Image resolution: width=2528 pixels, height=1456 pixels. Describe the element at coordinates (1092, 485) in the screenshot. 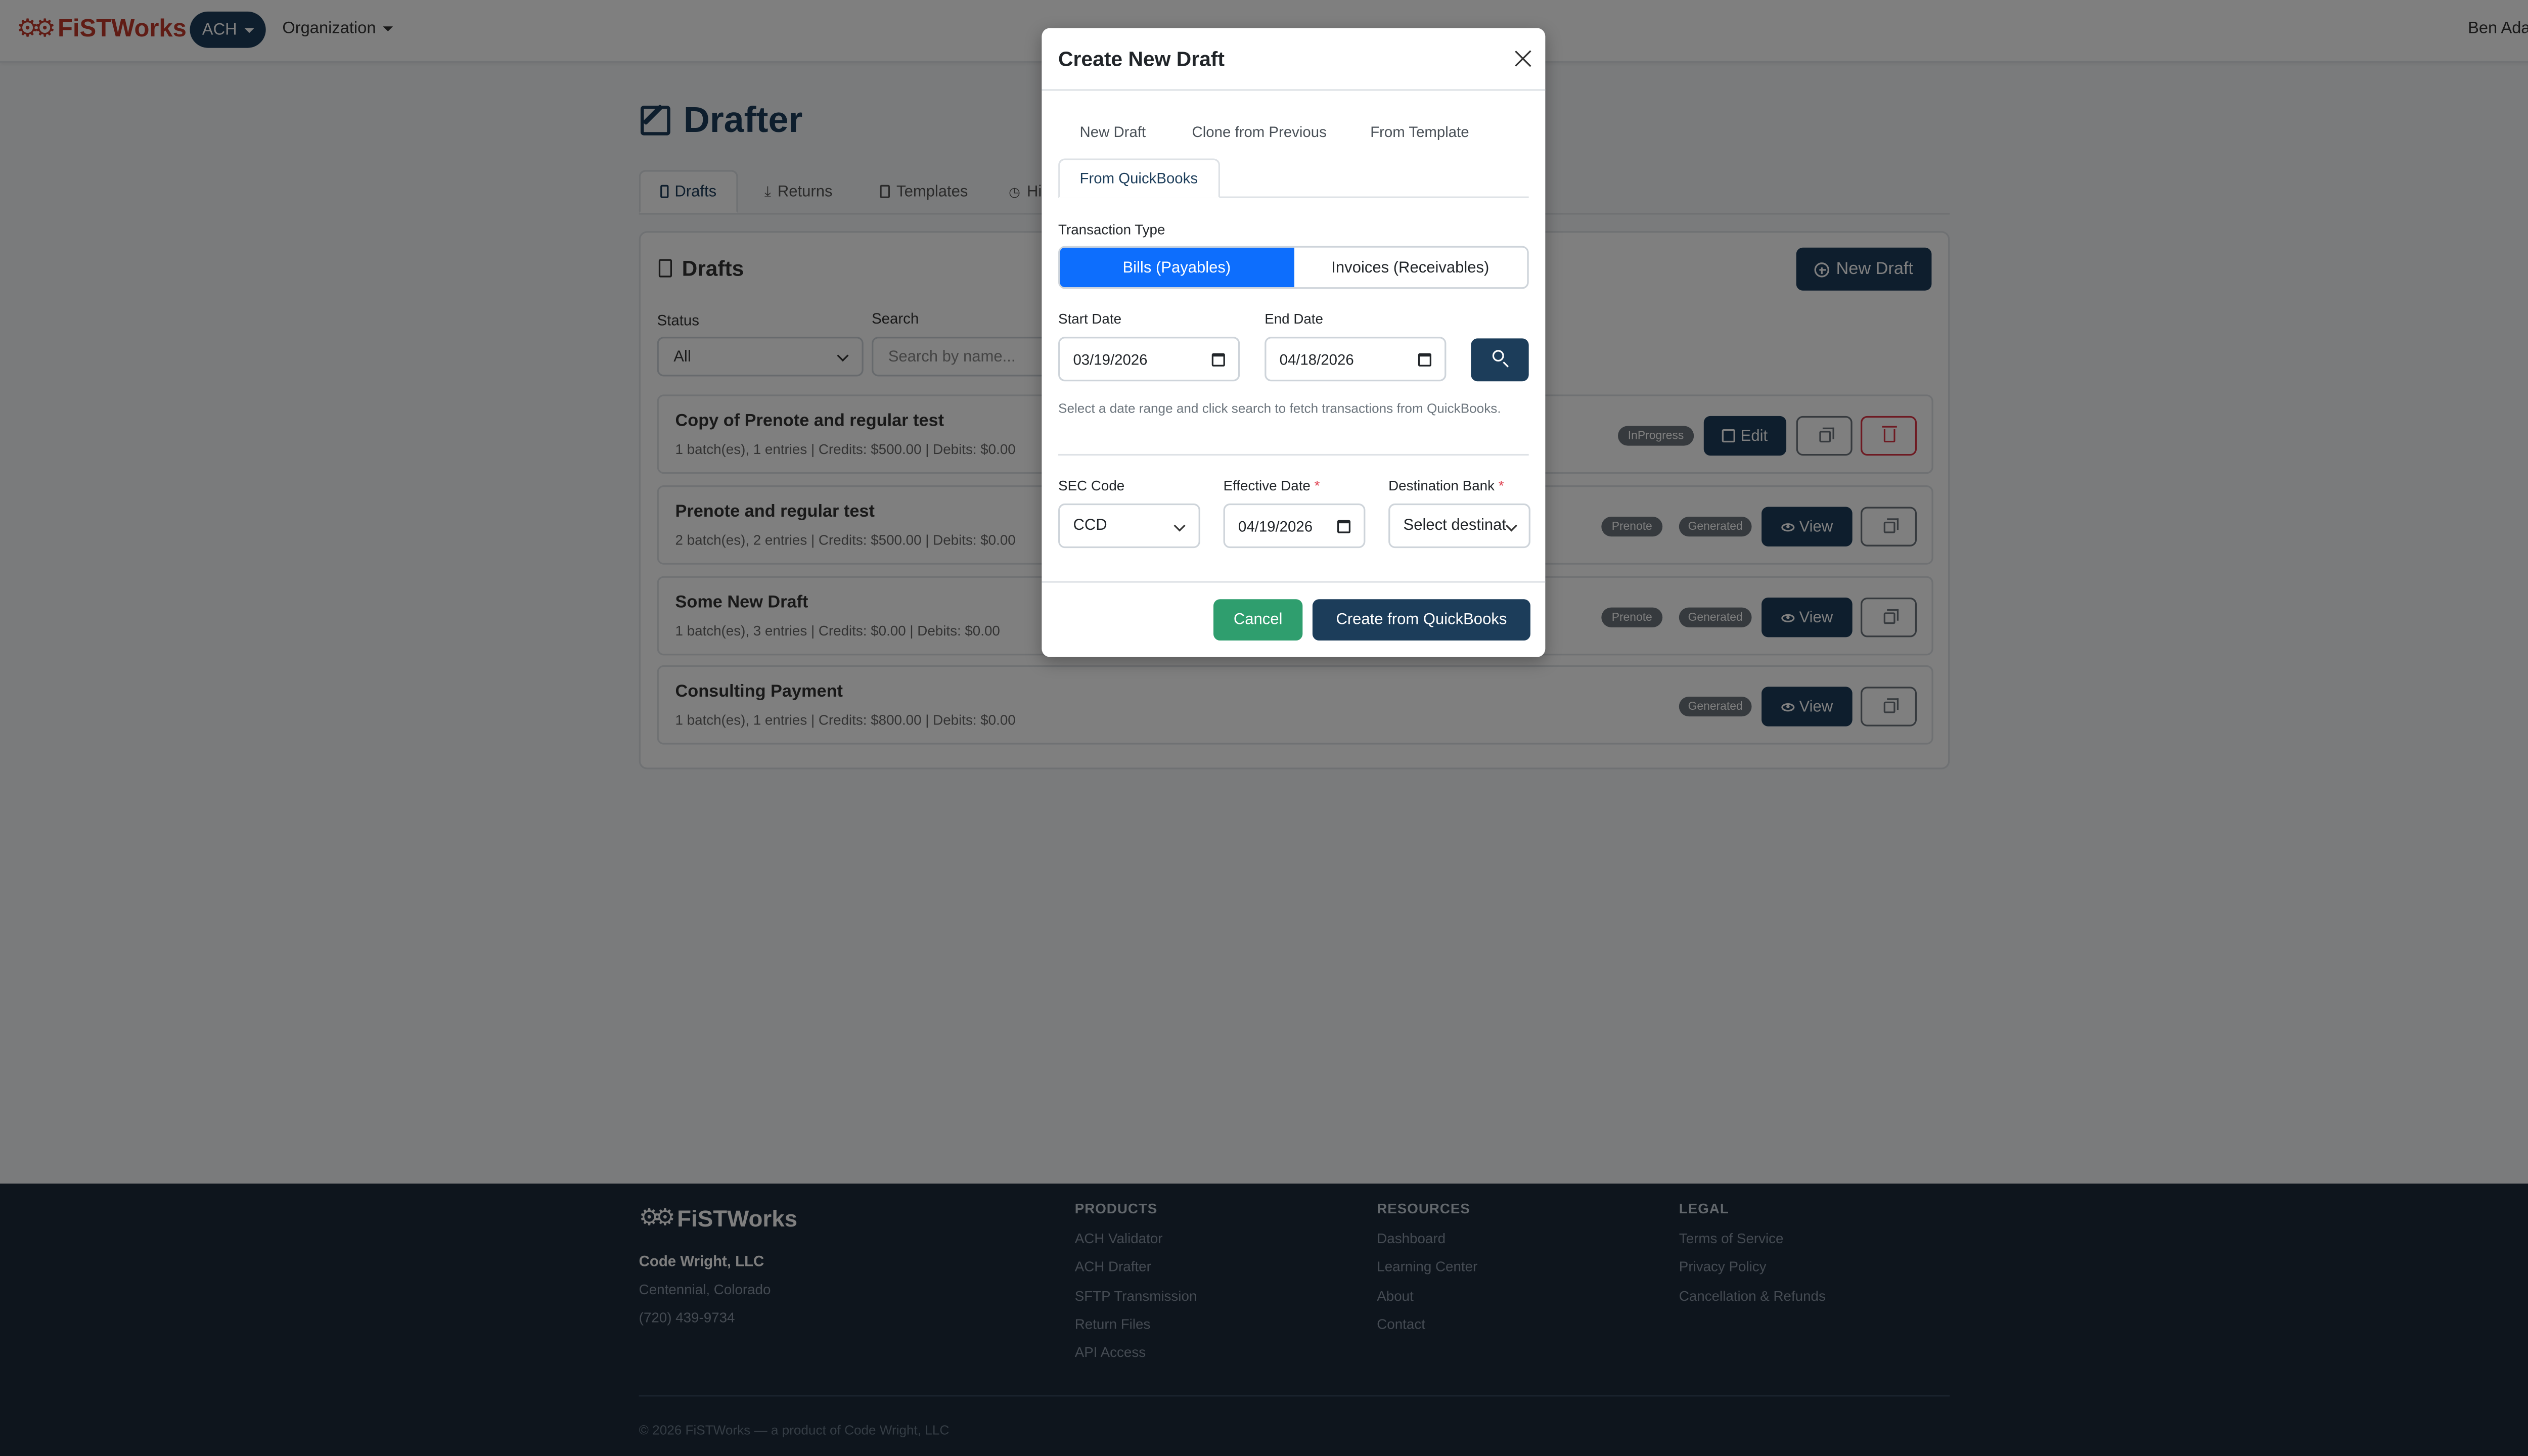

I see `sec-code-label: SEC Code` at that location.